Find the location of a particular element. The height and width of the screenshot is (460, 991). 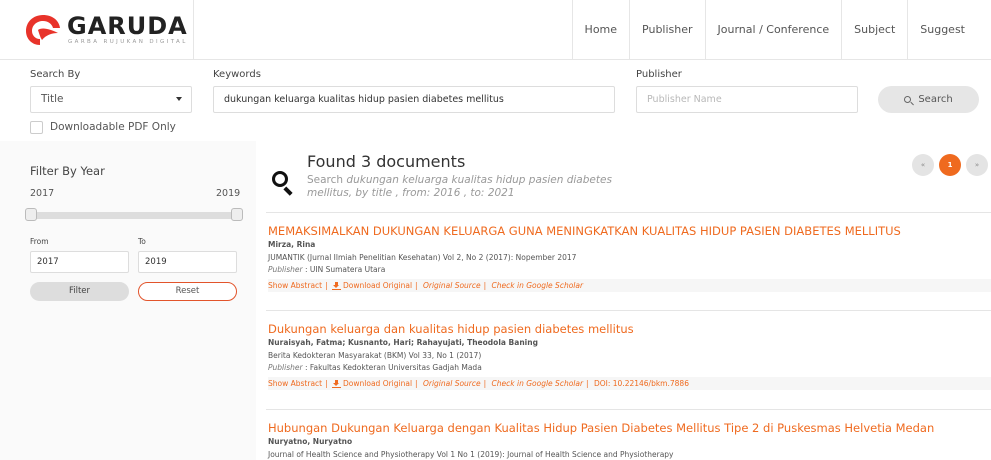

year-slider-max-handle is located at coordinates (237, 214).